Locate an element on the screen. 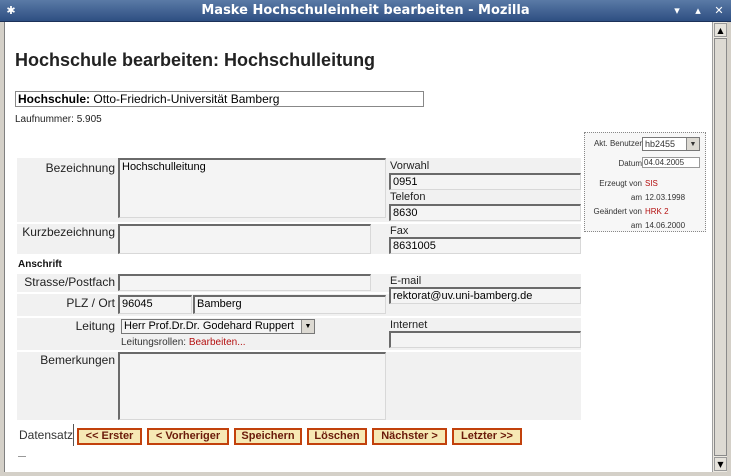  erzeugt-von-value: SIS is located at coordinates (651, 183).